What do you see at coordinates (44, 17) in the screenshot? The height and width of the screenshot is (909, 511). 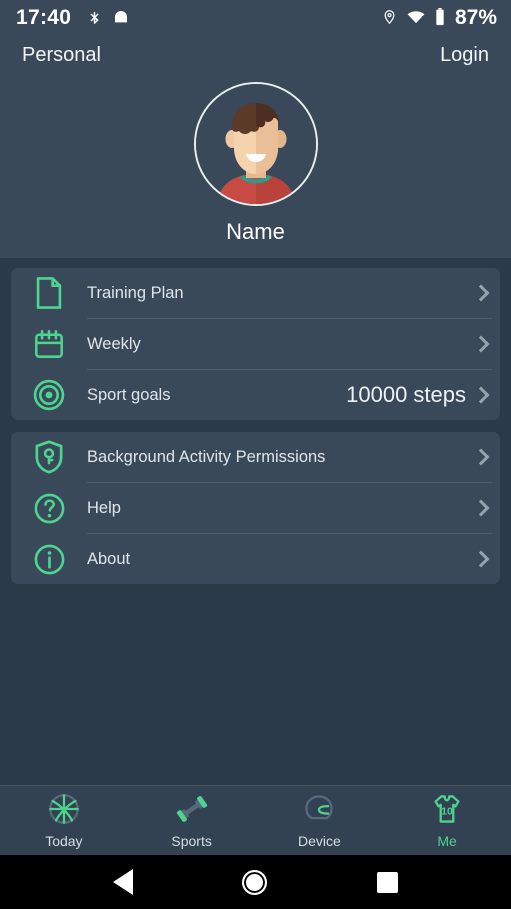 I see `status-bar-clock: 17:40` at bounding box center [44, 17].